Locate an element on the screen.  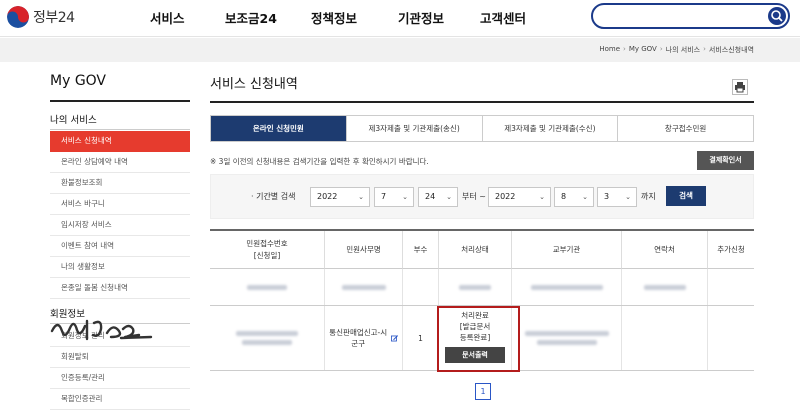
print-document-button: 문서출력 is located at coordinates (475, 355).